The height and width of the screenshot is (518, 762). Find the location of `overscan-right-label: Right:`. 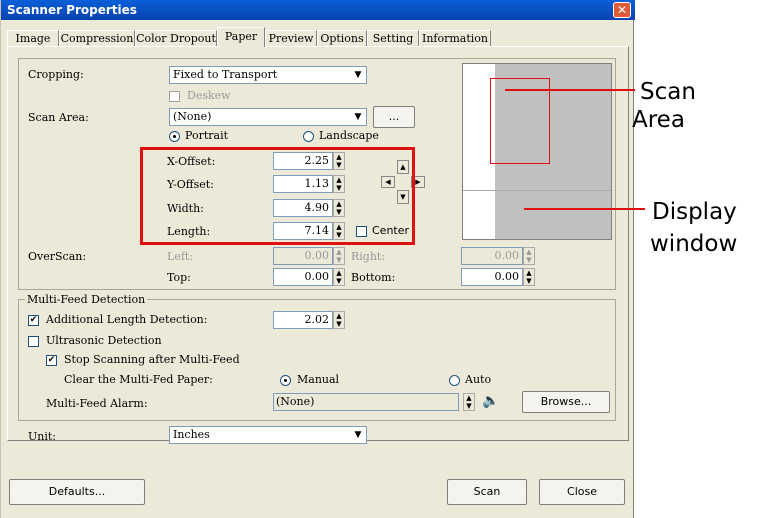

overscan-right-label: Right: is located at coordinates (368, 256).